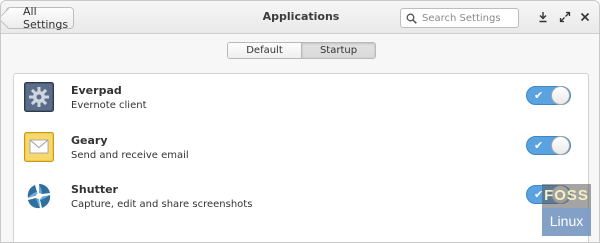 This screenshot has height=243, width=600. Describe the element at coordinates (94, 189) in the screenshot. I see `app-name: Shutter` at that location.